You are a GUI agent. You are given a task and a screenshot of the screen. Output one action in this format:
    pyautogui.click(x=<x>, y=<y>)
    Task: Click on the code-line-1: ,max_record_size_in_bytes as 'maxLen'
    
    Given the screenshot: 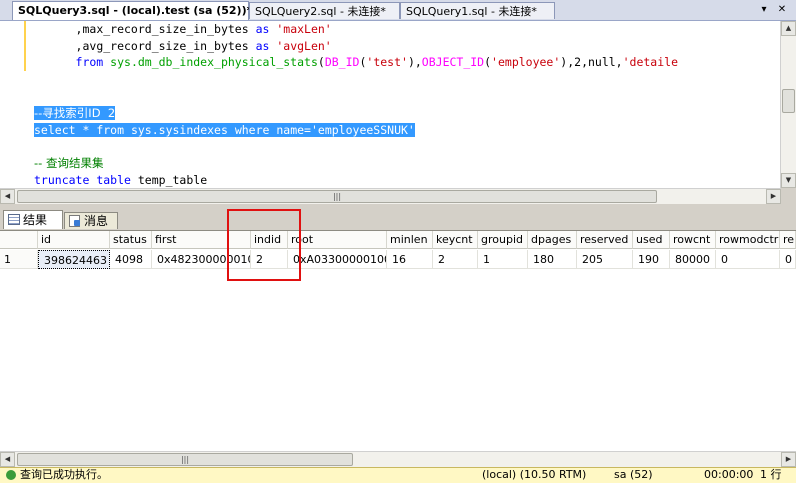 What is the action you would take?
    pyautogui.click(x=183, y=29)
    